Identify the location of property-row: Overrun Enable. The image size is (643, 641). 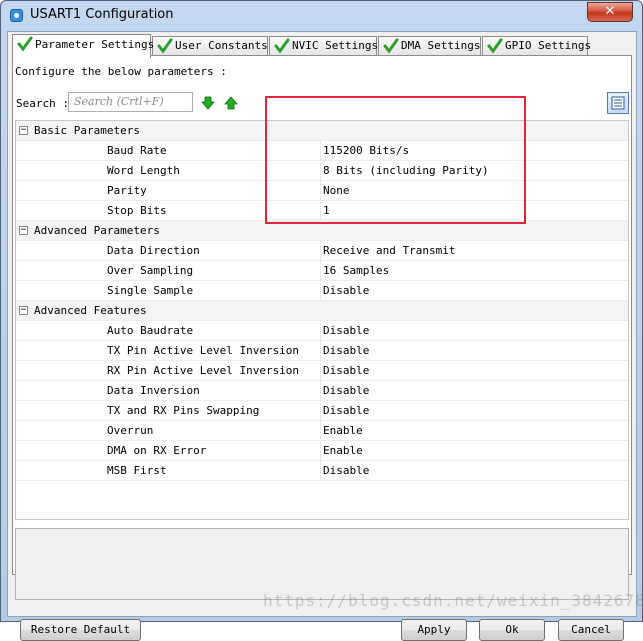
(322, 431).